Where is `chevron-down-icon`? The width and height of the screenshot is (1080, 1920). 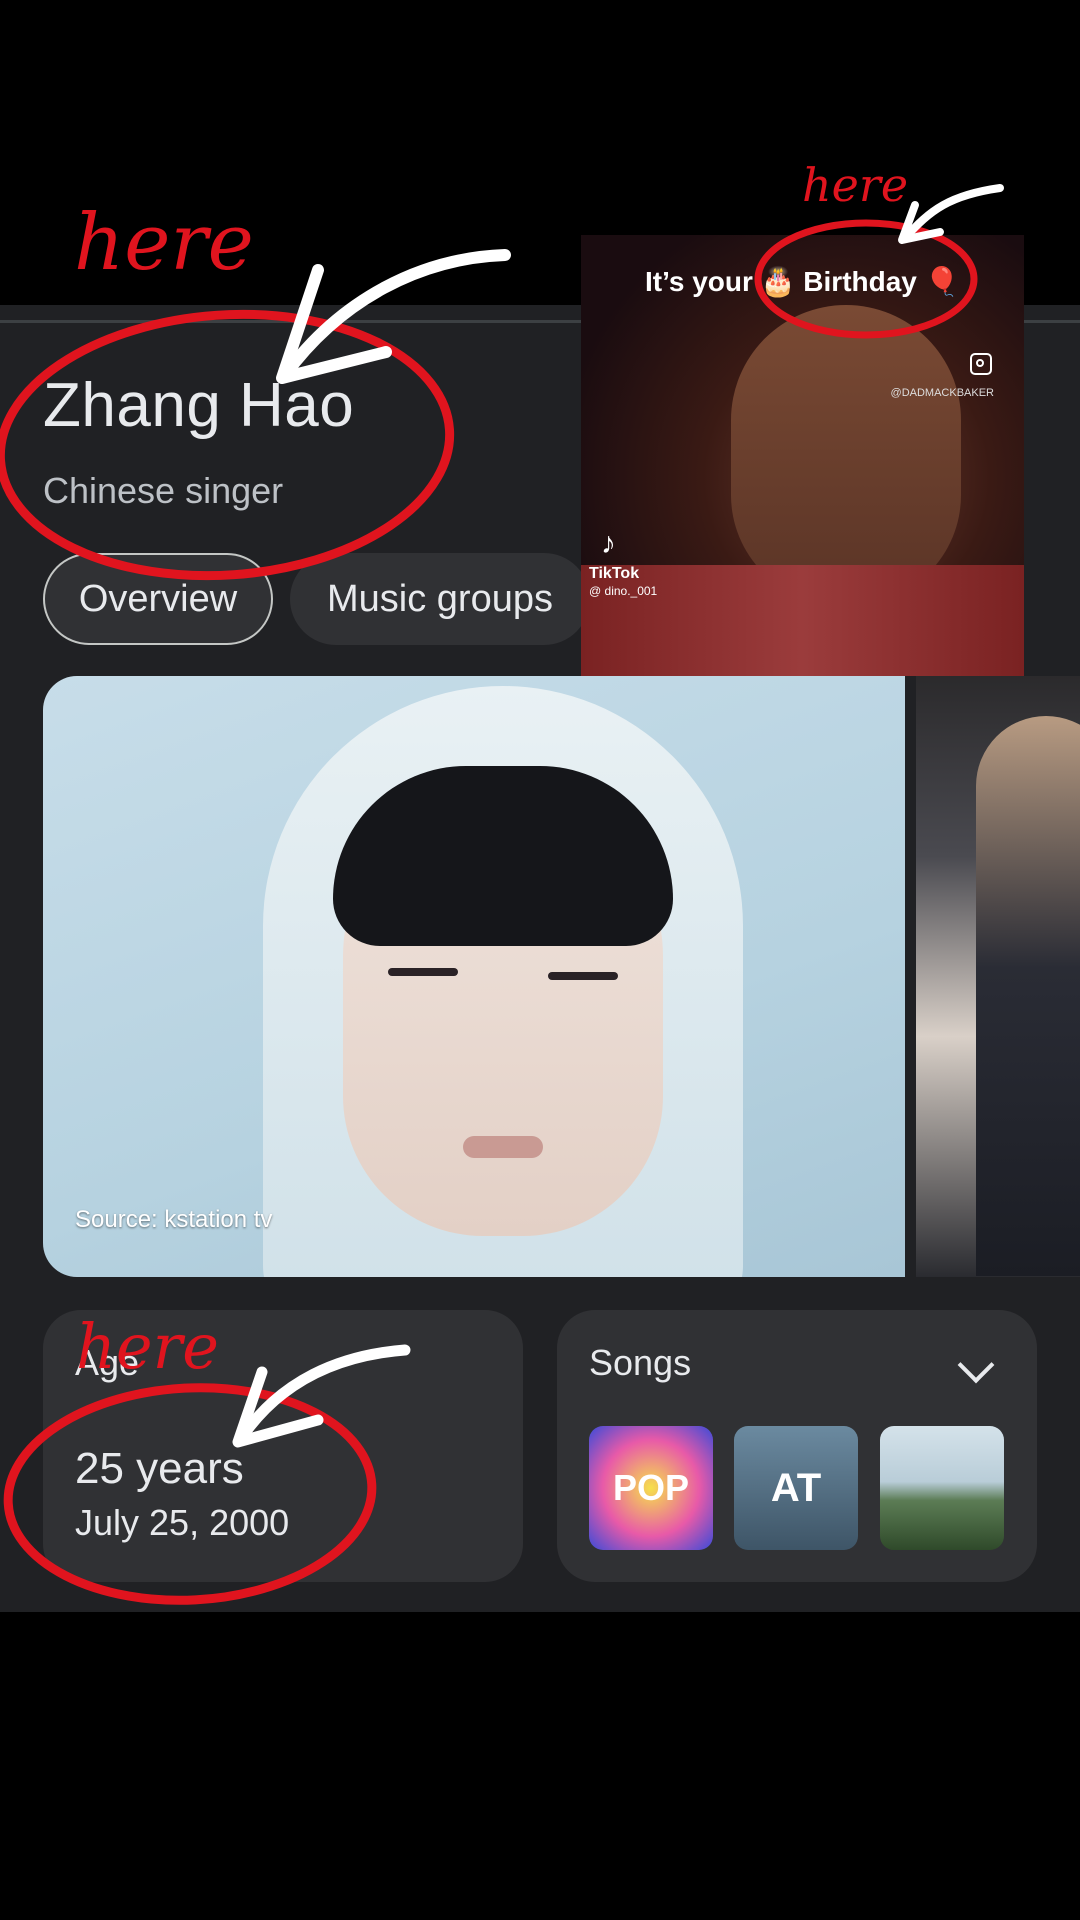 chevron-down-icon is located at coordinates (976, 1365).